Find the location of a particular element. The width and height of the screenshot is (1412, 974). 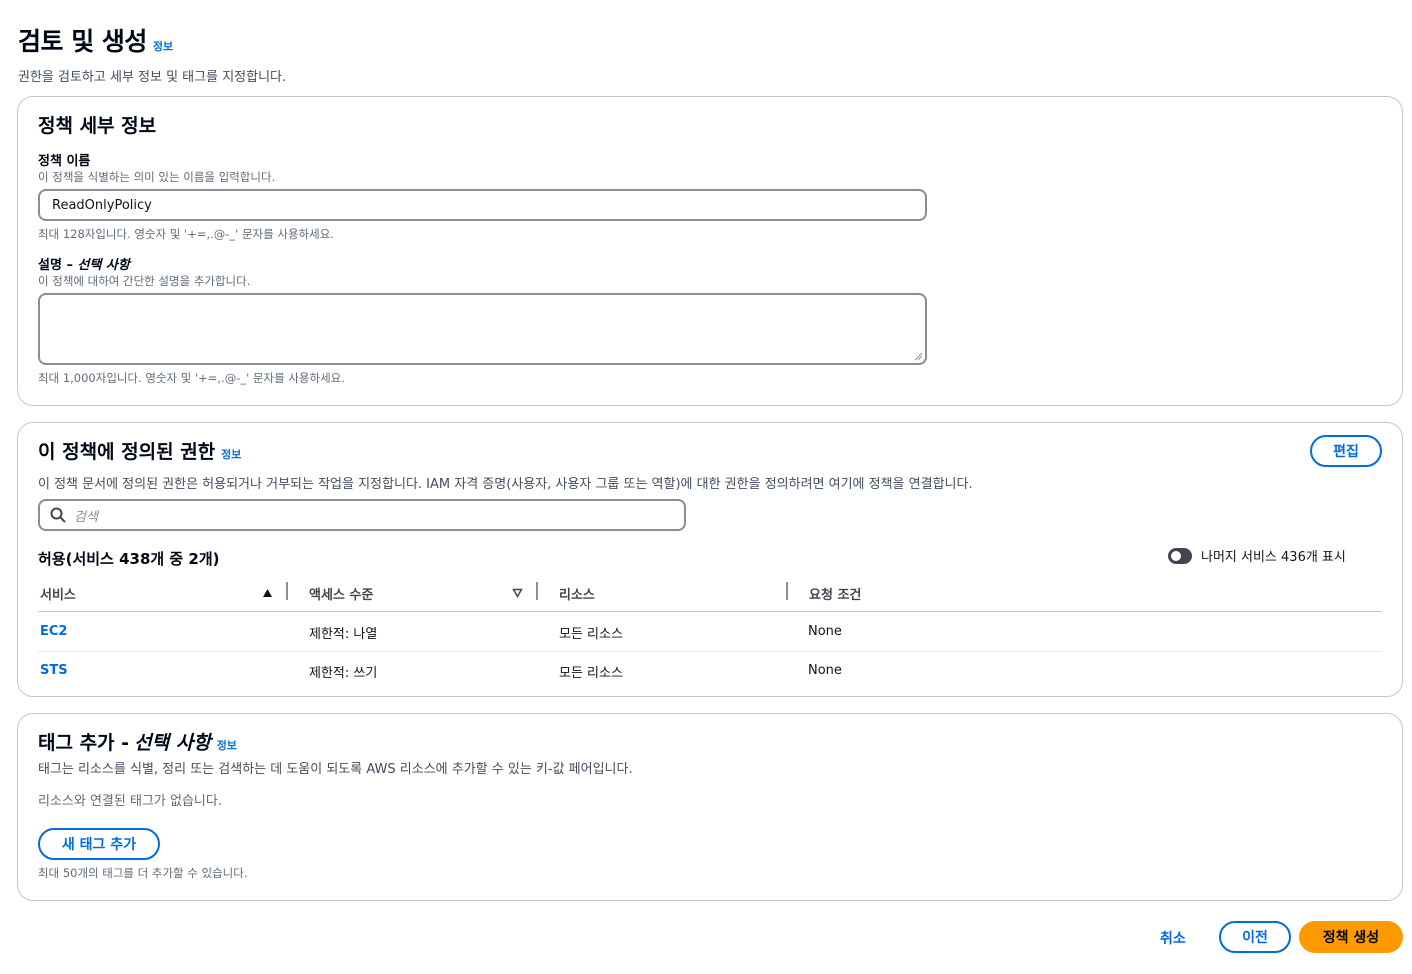

table-row-divider is located at coordinates (710, 651).